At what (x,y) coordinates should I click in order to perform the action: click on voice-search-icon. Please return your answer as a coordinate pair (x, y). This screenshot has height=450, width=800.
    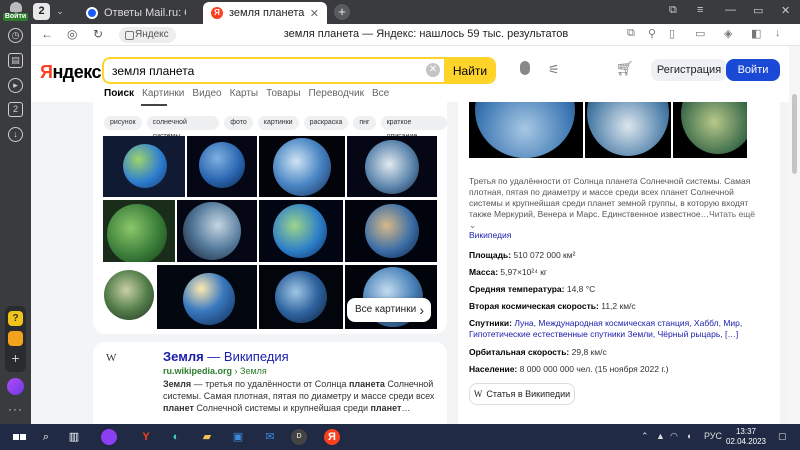
    Looking at the image, I should click on (525, 68).